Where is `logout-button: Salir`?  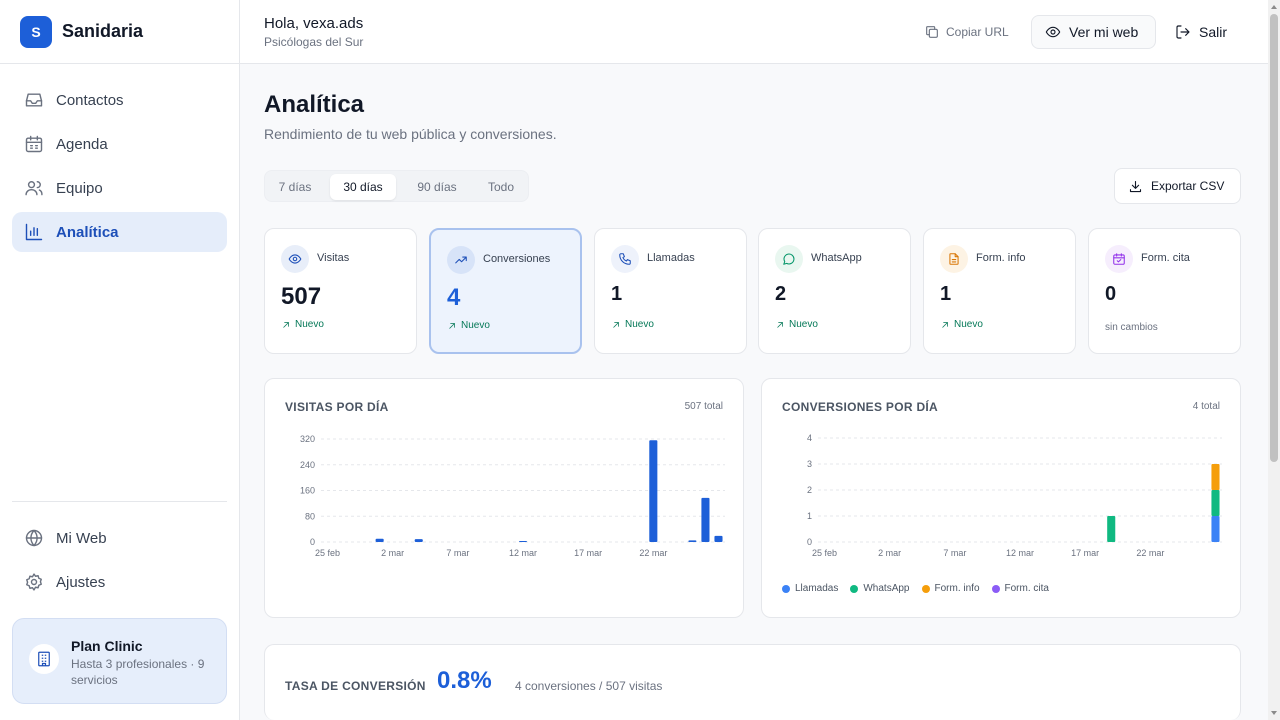
logout-button: Salir is located at coordinates (1201, 32).